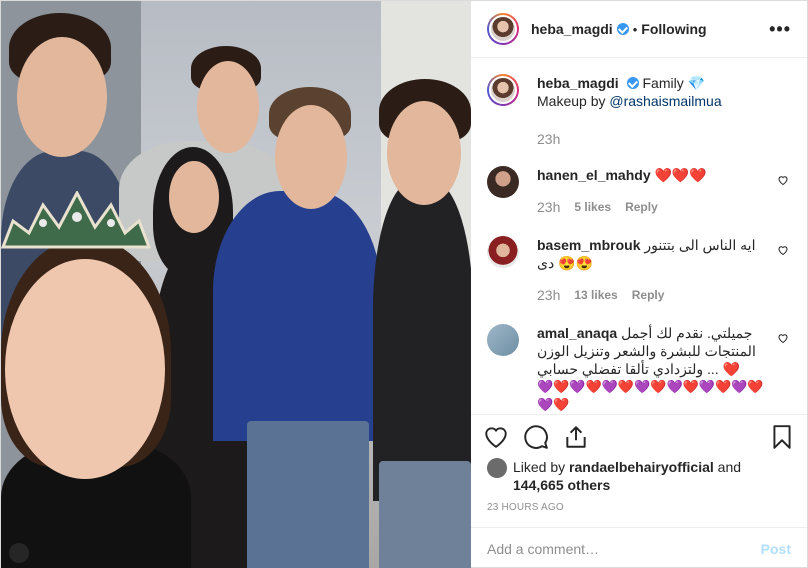 The height and width of the screenshot is (568, 808). What do you see at coordinates (595, 295) in the screenshot?
I see `comment-likes: 13 likes` at bounding box center [595, 295].